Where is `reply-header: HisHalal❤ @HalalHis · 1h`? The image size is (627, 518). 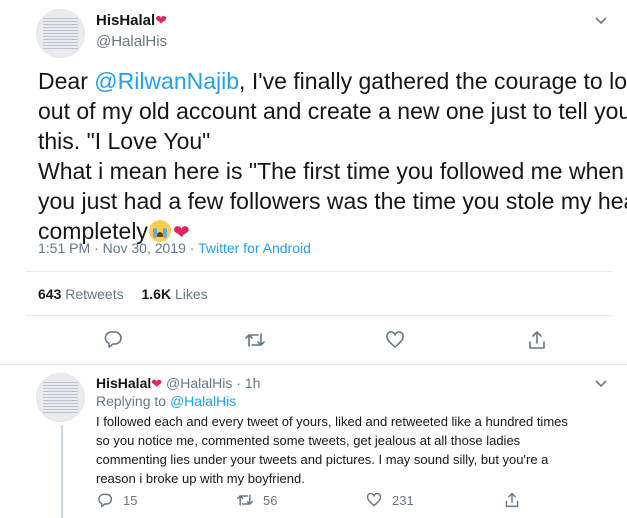
reply-header: HisHalal❤ @HalalHis · 1h is located at coordinates (178, 383).